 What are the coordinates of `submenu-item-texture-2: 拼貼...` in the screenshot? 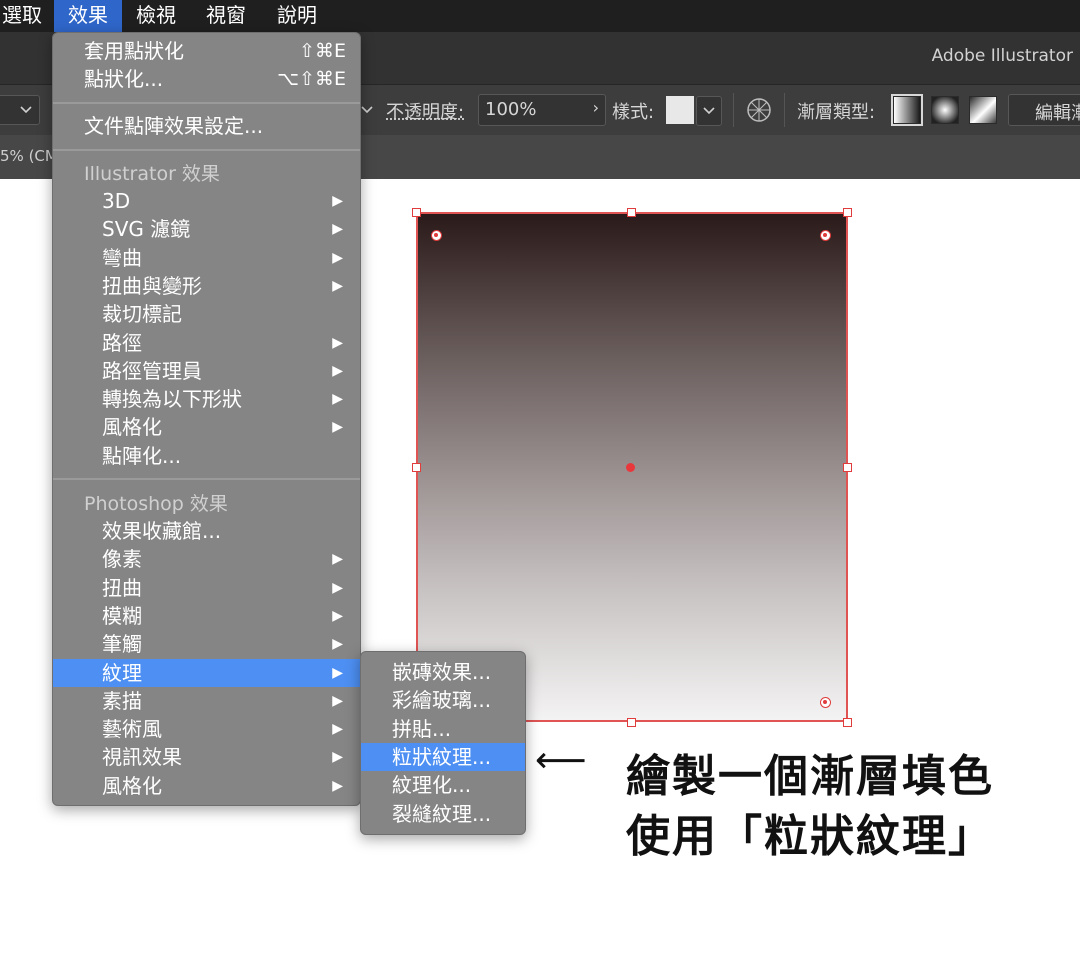 It's located at (443, 729).